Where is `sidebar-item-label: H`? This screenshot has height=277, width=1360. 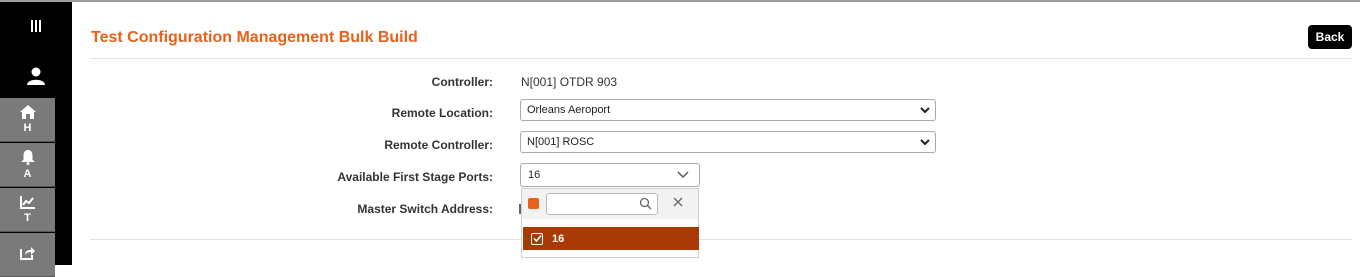
sidebar-item-label: H is located at coordinates (27, 128).